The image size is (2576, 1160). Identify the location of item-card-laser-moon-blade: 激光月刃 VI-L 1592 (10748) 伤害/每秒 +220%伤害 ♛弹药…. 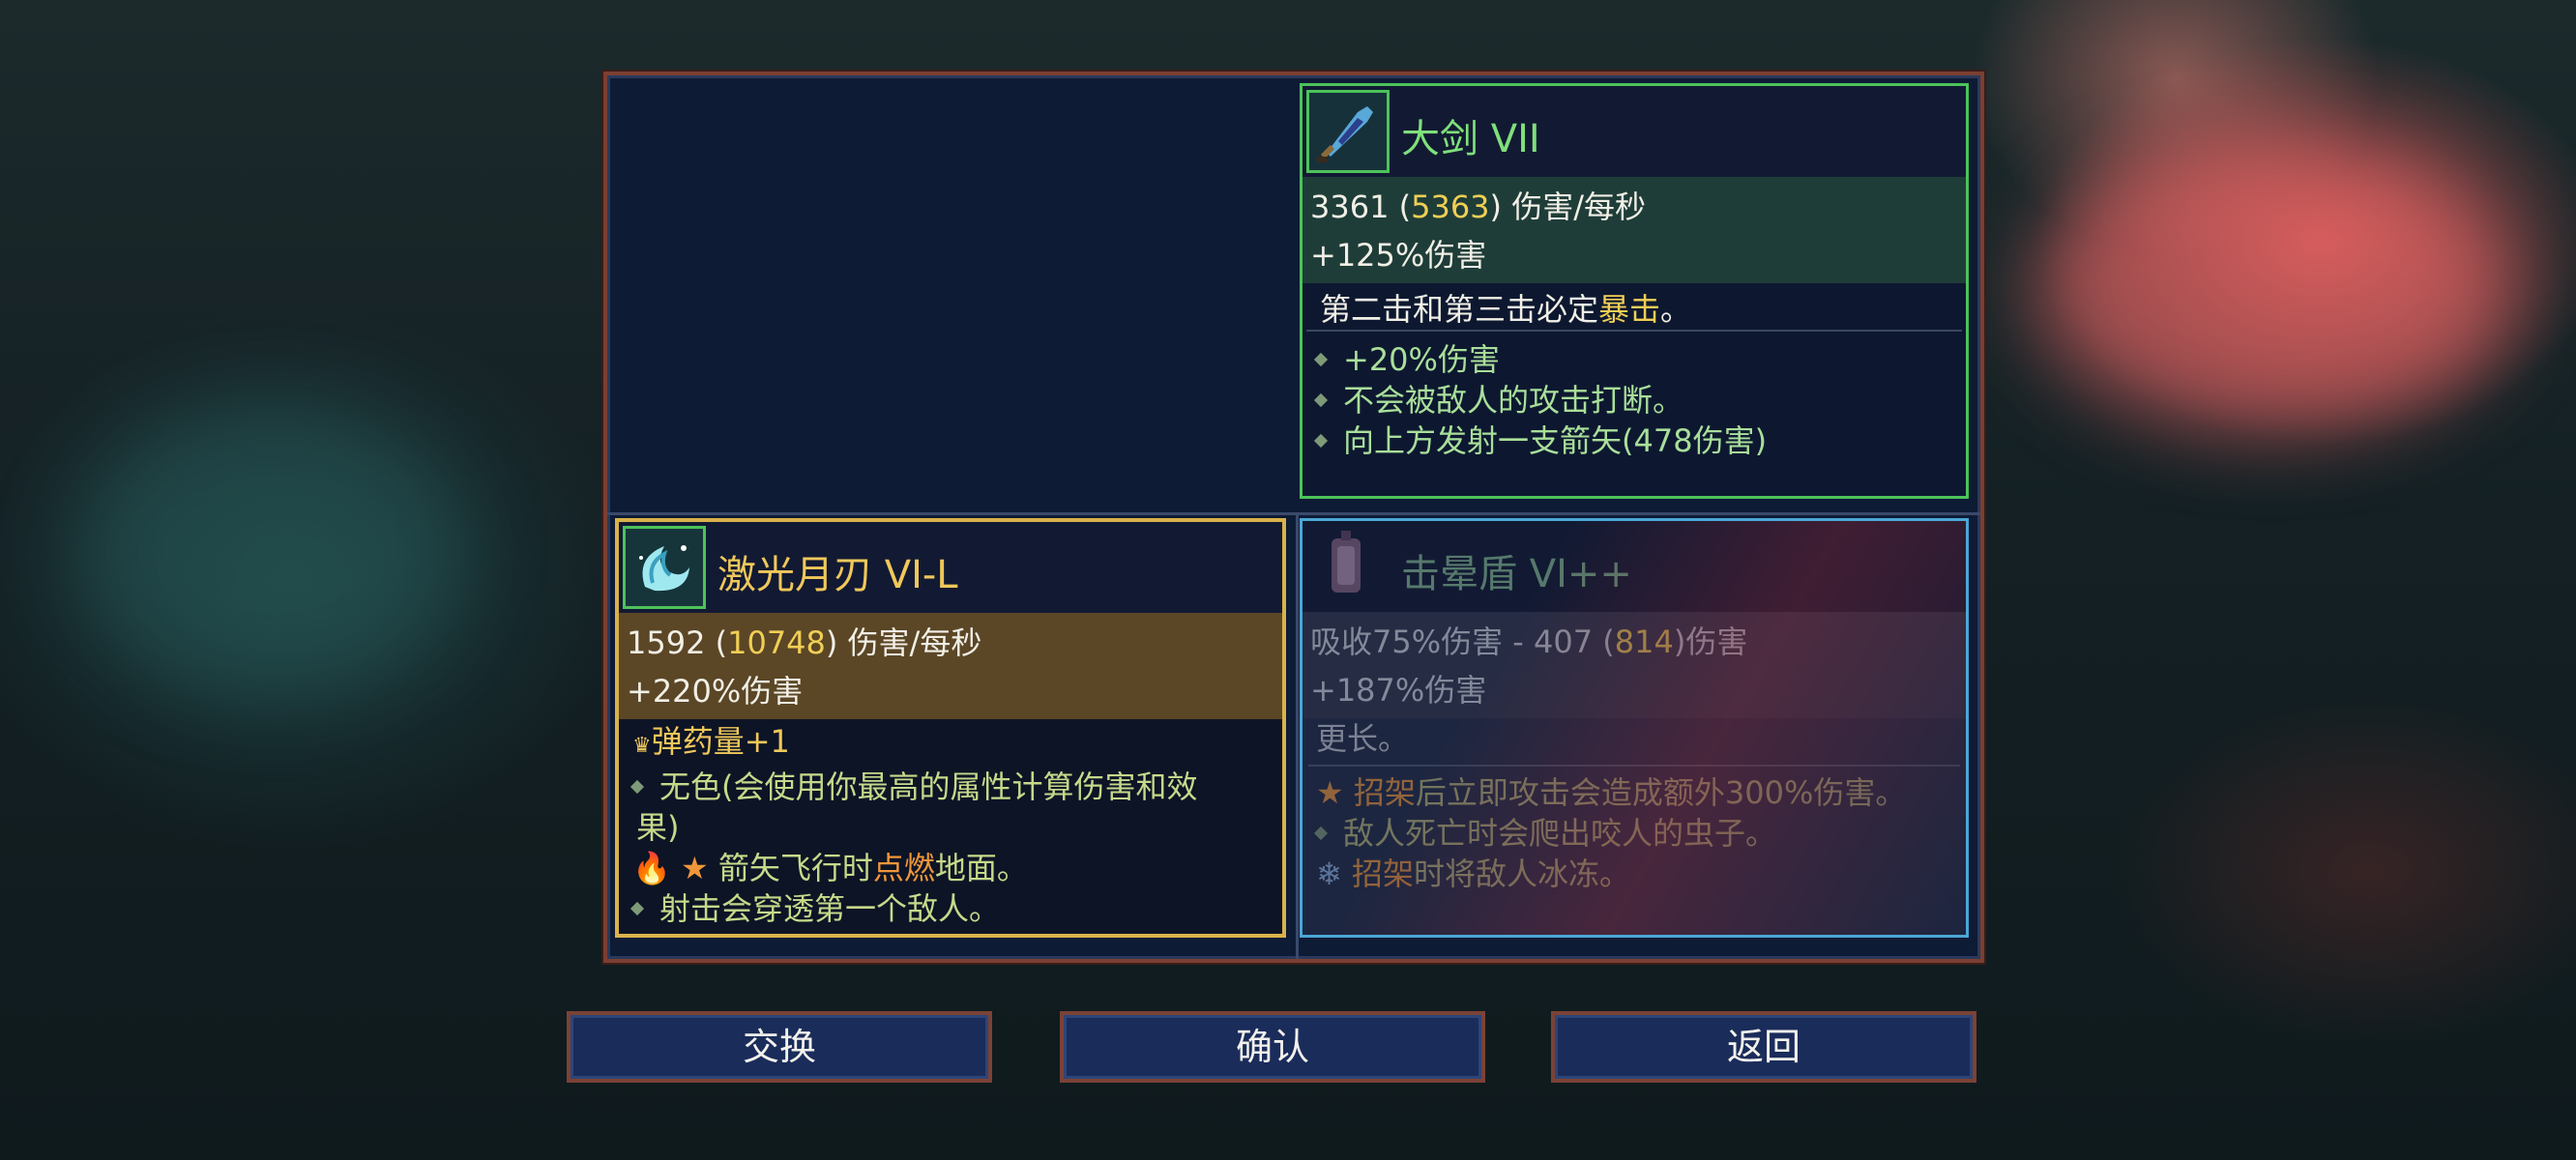
(950, 728).